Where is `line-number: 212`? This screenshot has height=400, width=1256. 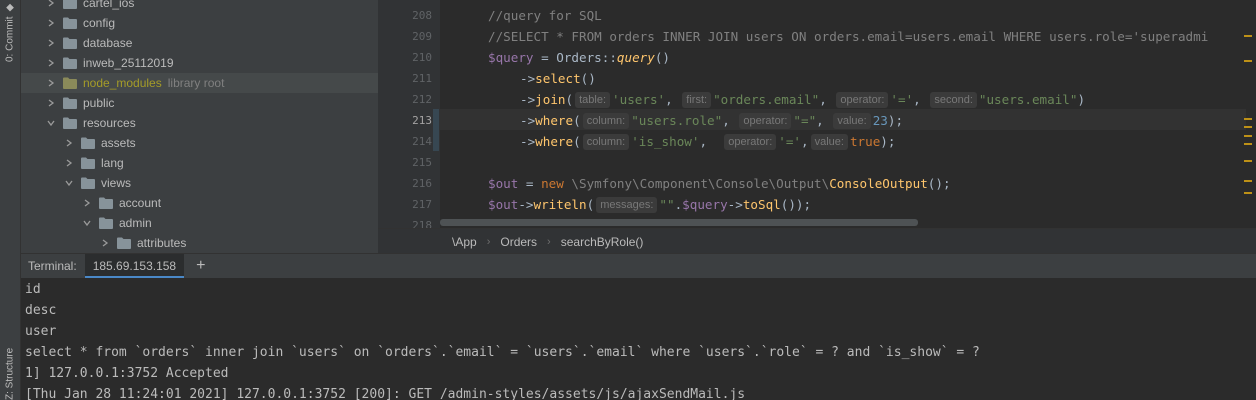
line-number: 212 is located at coordinates (422, 99).